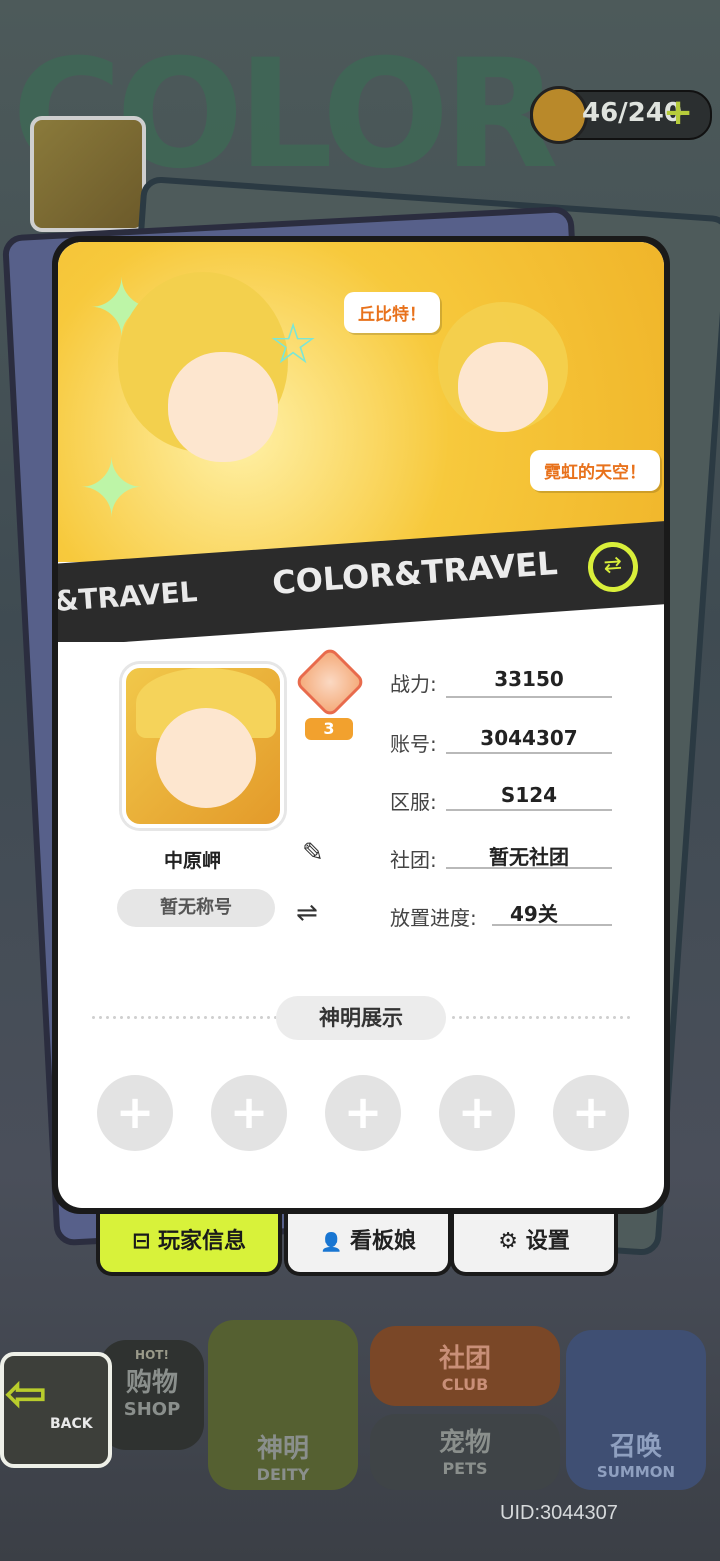 This screenshot has height=1561, width=720. What do you see at coordinates (529, 738) in the screenshot?
I see `stat-value-account: 3044307` at bounding box center [529, 738].